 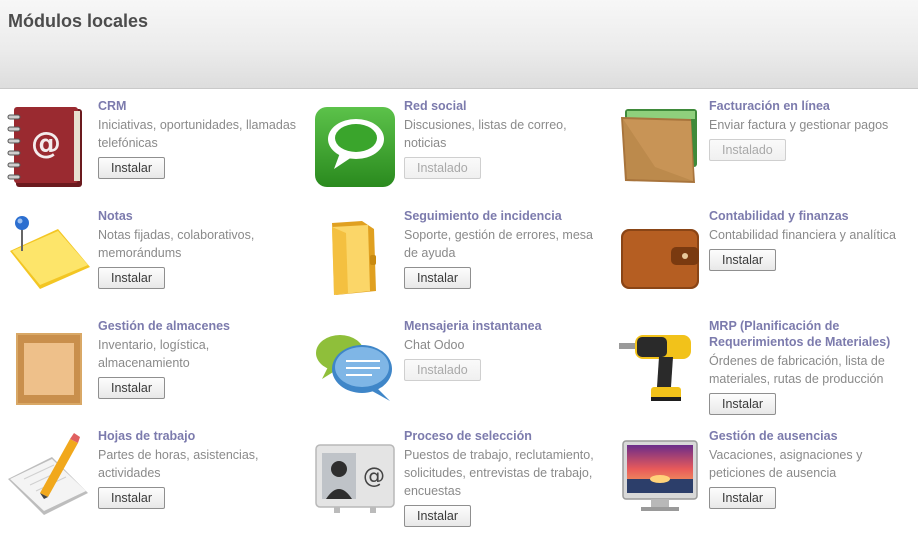 What do you see at coordinates (354, 252) in the screenshot?
I see `folder-icon` at bounding box center [354, 252].